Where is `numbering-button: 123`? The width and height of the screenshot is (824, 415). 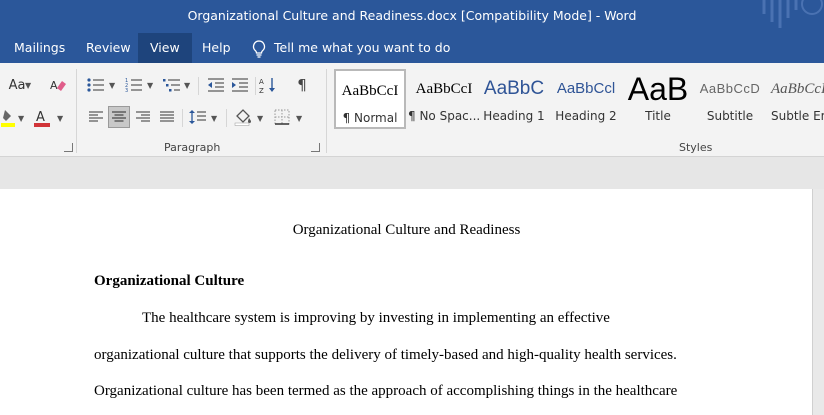
numbering-button: 123 is located at coordinates (134, 85).